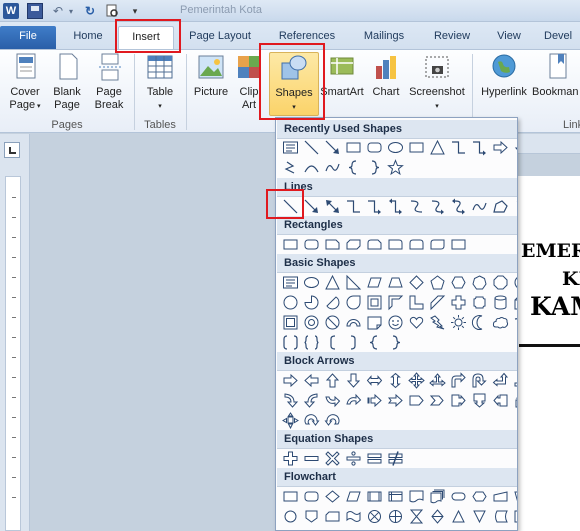 This screenshot has height=531, width=580. What do you see at coordinates (220, 37) in the screenshot?
I see `tab-page-layout: Page Layout` at bounding box center [220, 37].